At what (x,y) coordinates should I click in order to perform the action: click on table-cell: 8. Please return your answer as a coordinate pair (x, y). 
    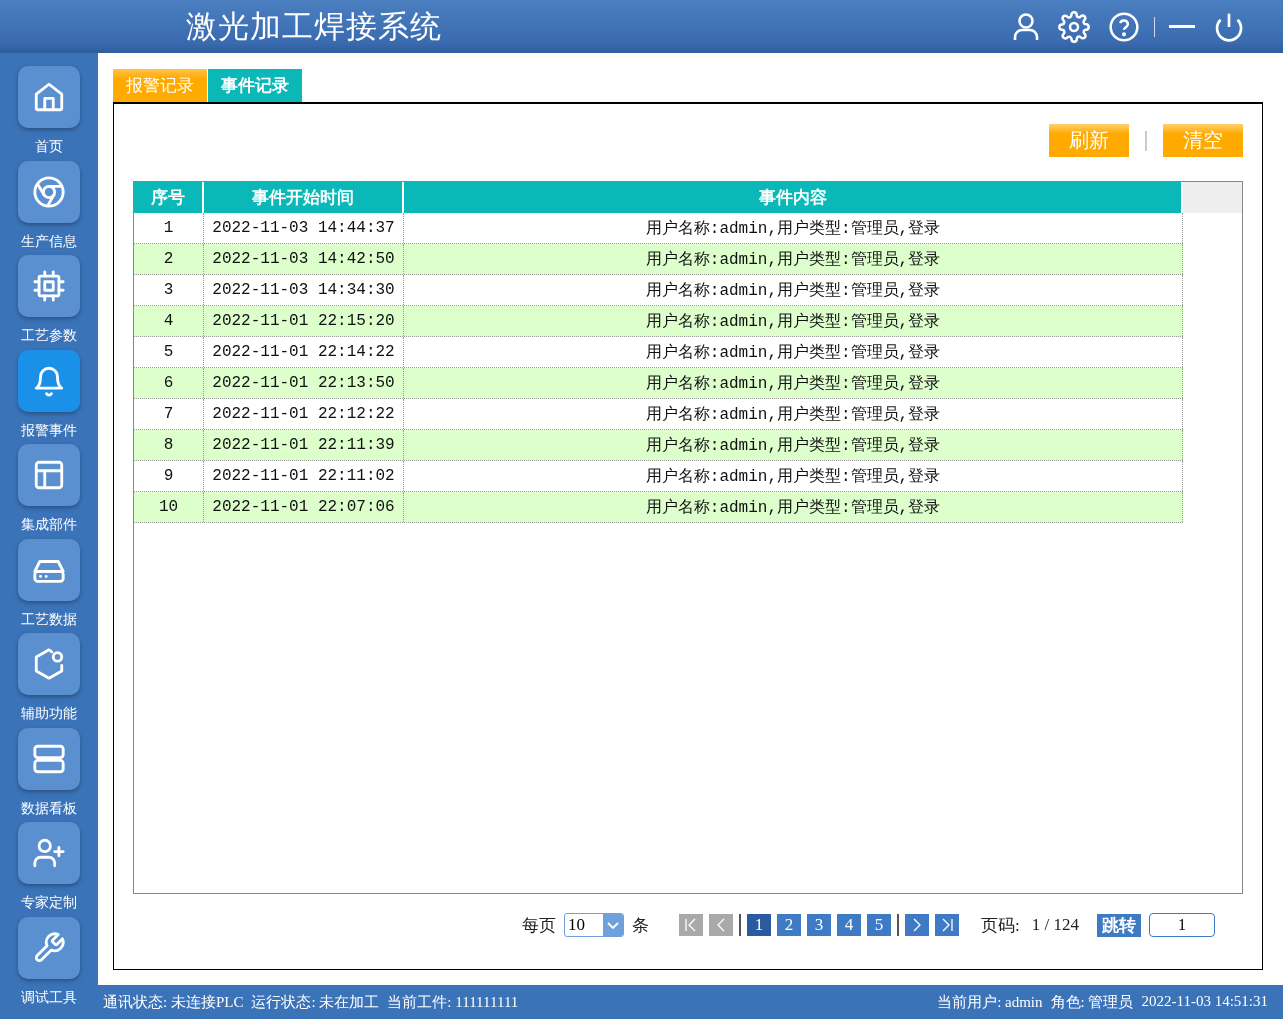
    Looking at the image, I should click on (169, 445).